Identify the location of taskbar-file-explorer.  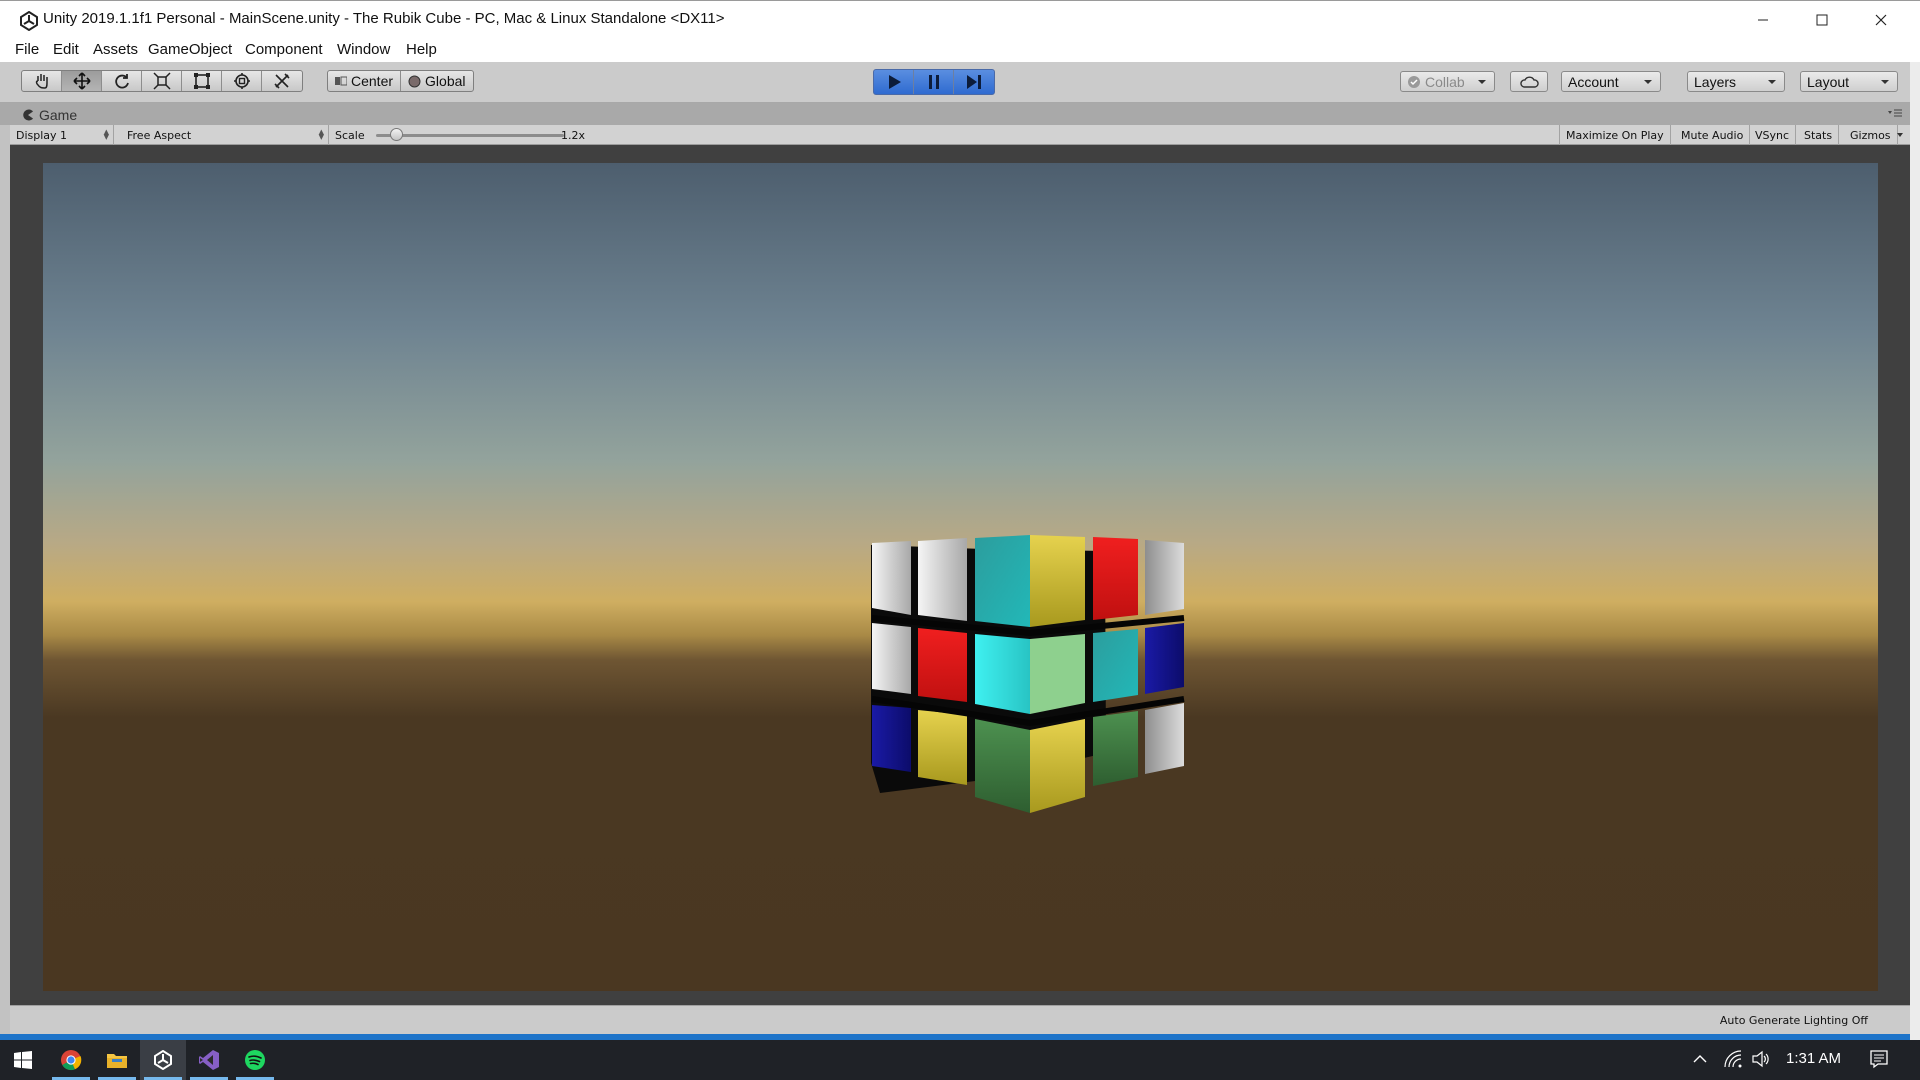
(117, 1060).